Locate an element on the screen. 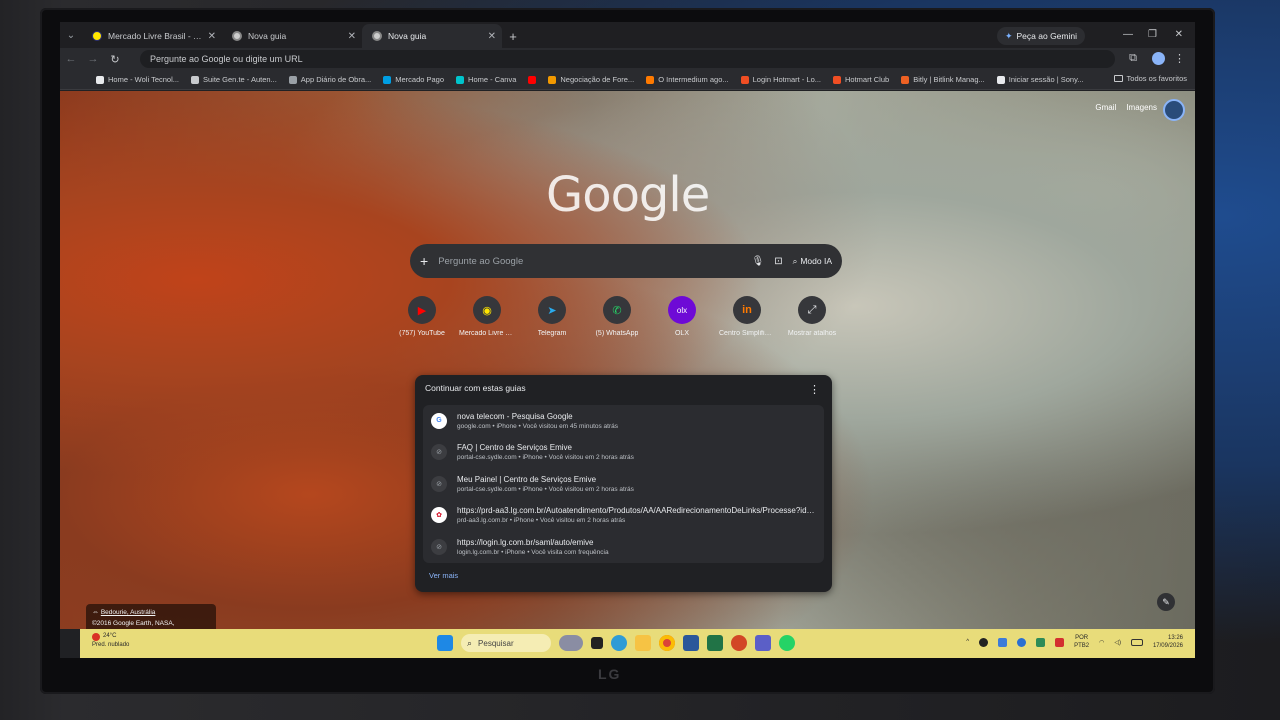 The image size is (1280, 720). item-title: Meu Painel | Centro de Serviços Emive is located at coordinates (527, 479).